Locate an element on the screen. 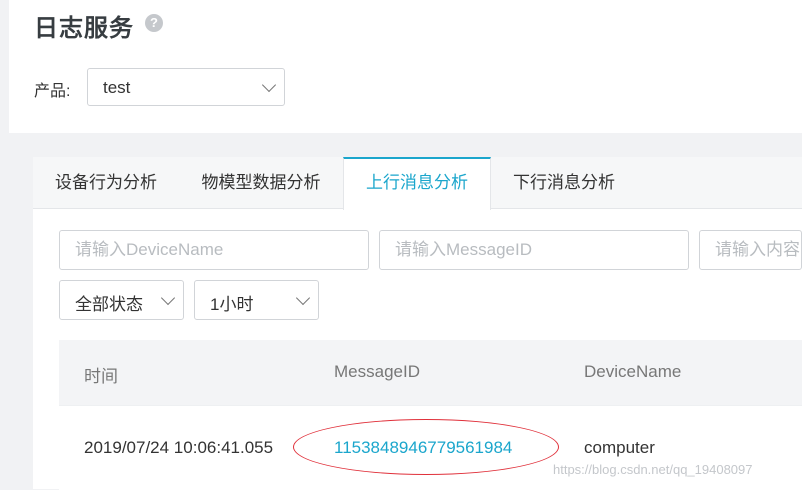 This screenshot has width=802, height=490. page-title: 日志服务 is located at coordinates (84, 28).